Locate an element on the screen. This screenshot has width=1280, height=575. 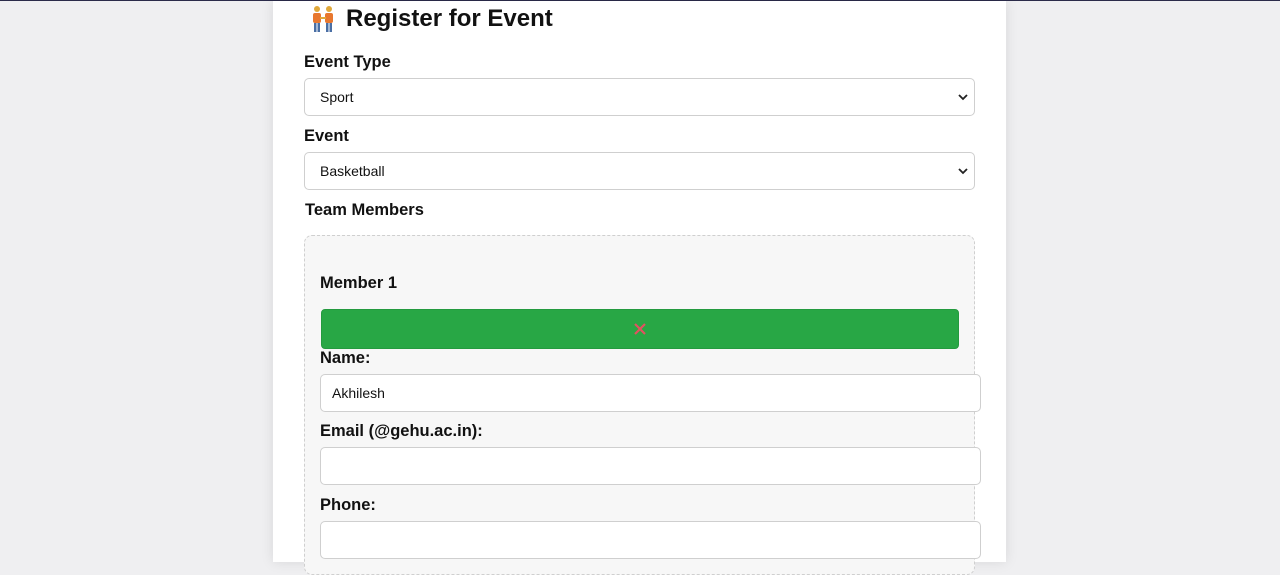
email-input is located at coordinates (650, 466).